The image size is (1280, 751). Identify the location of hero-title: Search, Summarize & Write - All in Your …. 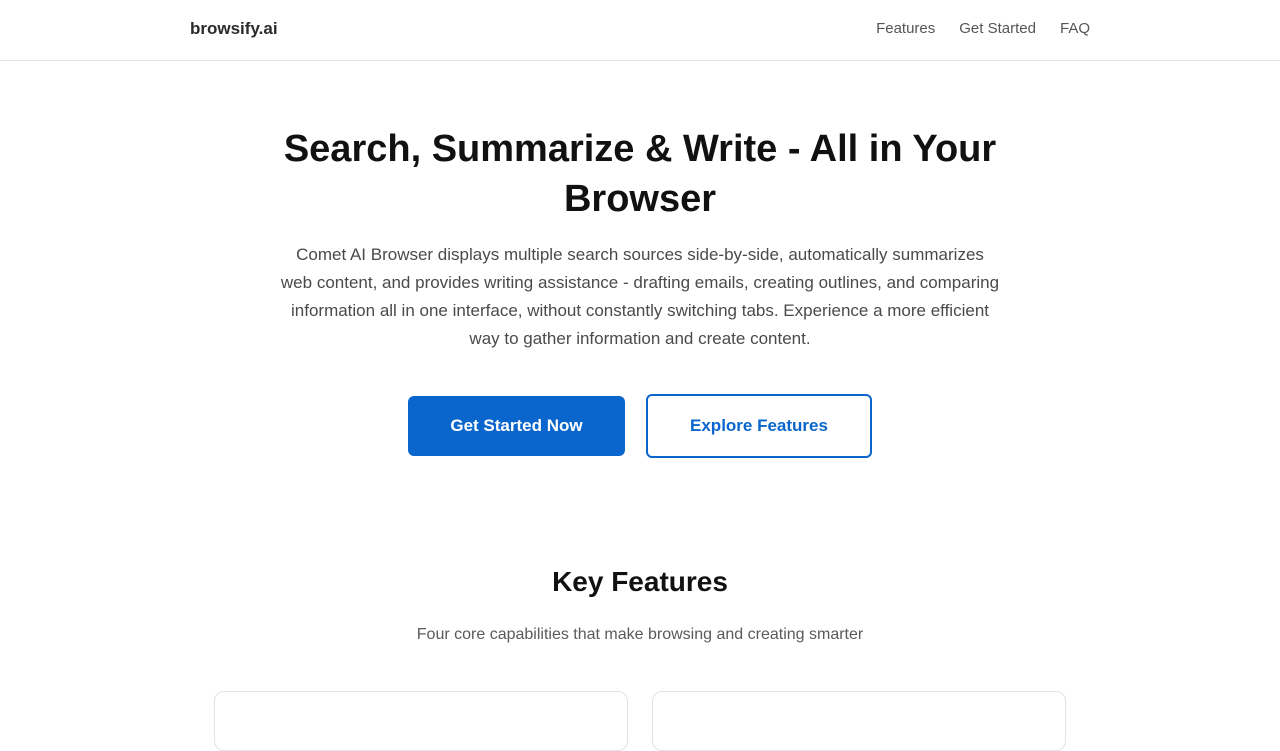
(640, 174).